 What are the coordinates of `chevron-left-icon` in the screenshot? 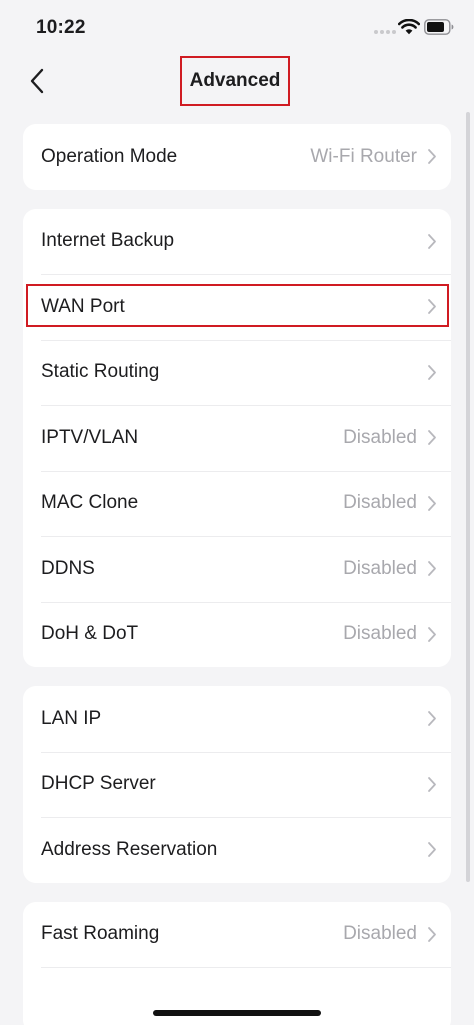 It's located at (37, 81).